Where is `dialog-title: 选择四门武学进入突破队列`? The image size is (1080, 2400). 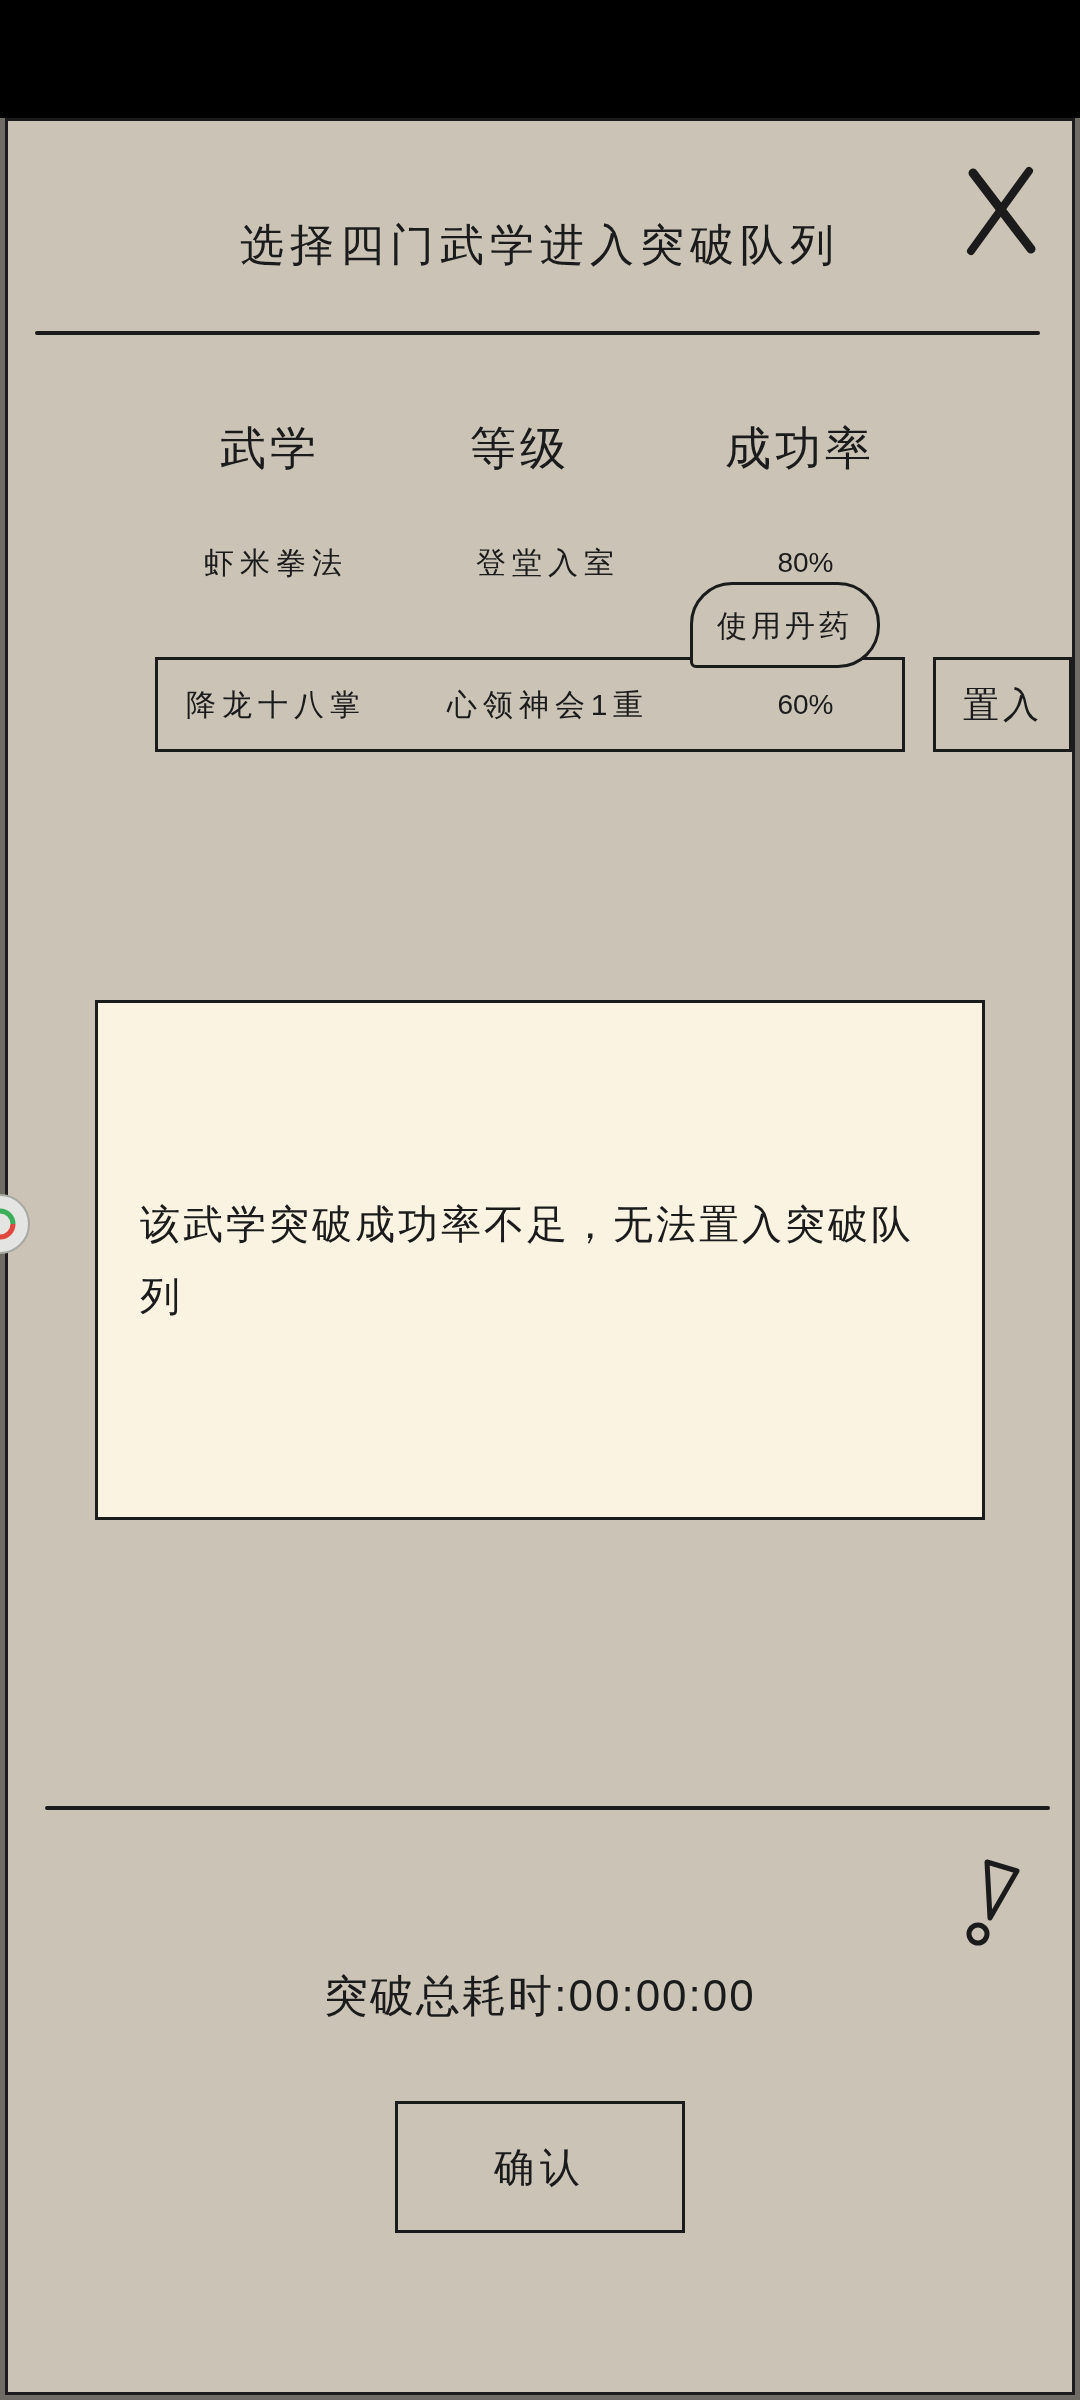
dialog-title: 选择四门武学进入突破队列 is located at coordinates (540, 245).